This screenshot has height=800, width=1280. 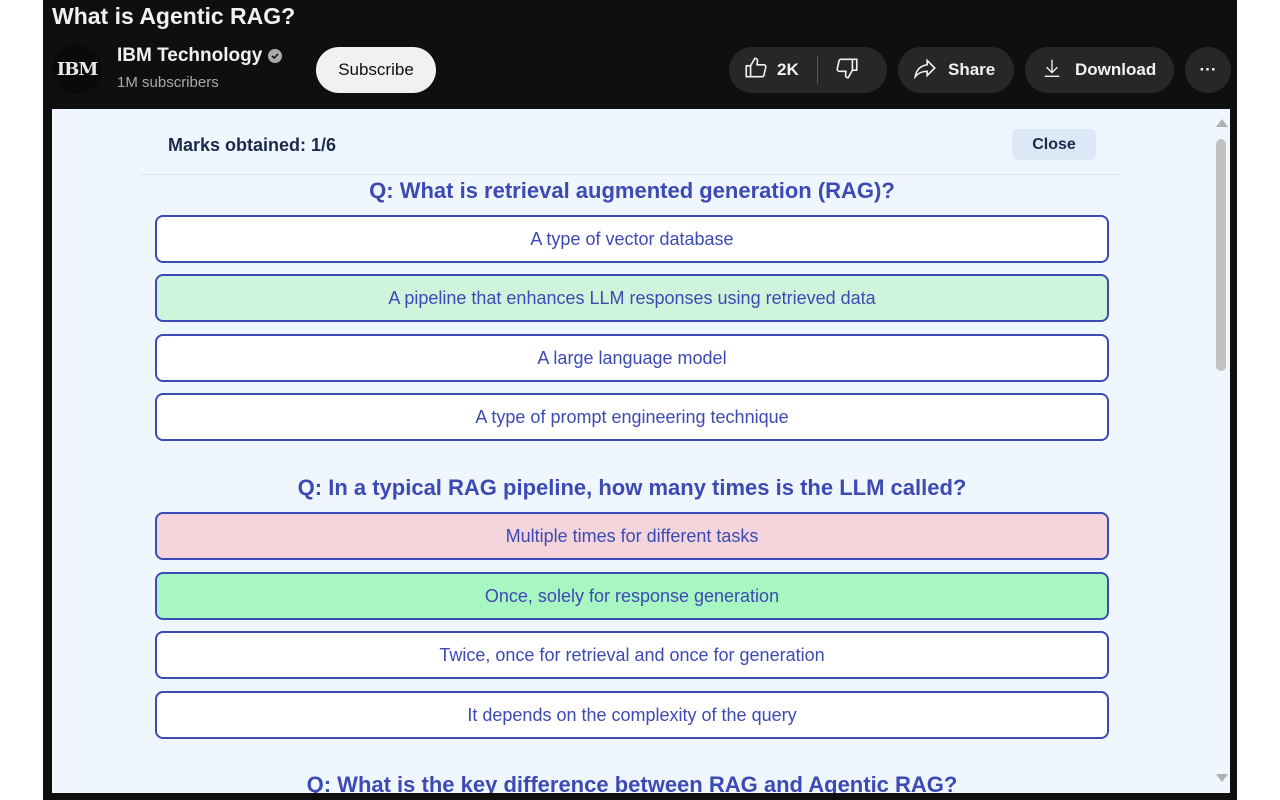 What do you see at coordinates (632, 536) in the screenshot?
I see `answer-option-wrong: Multiple times for different tasks` at bounding box center [632, 536].